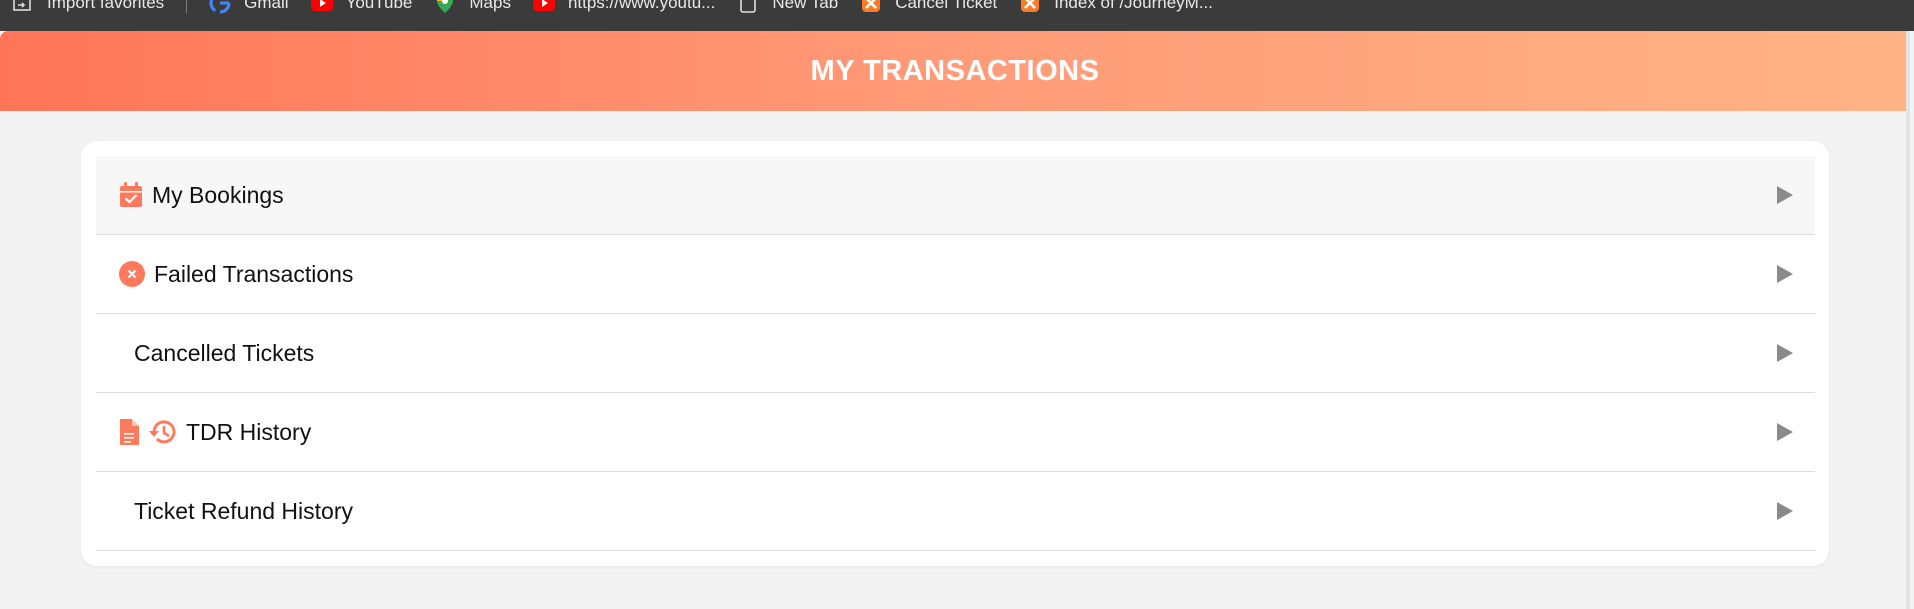 This screenshot has height=609, width=1914. I want to click on page-header: MY TRANSACTIONS, so click(955, 71).